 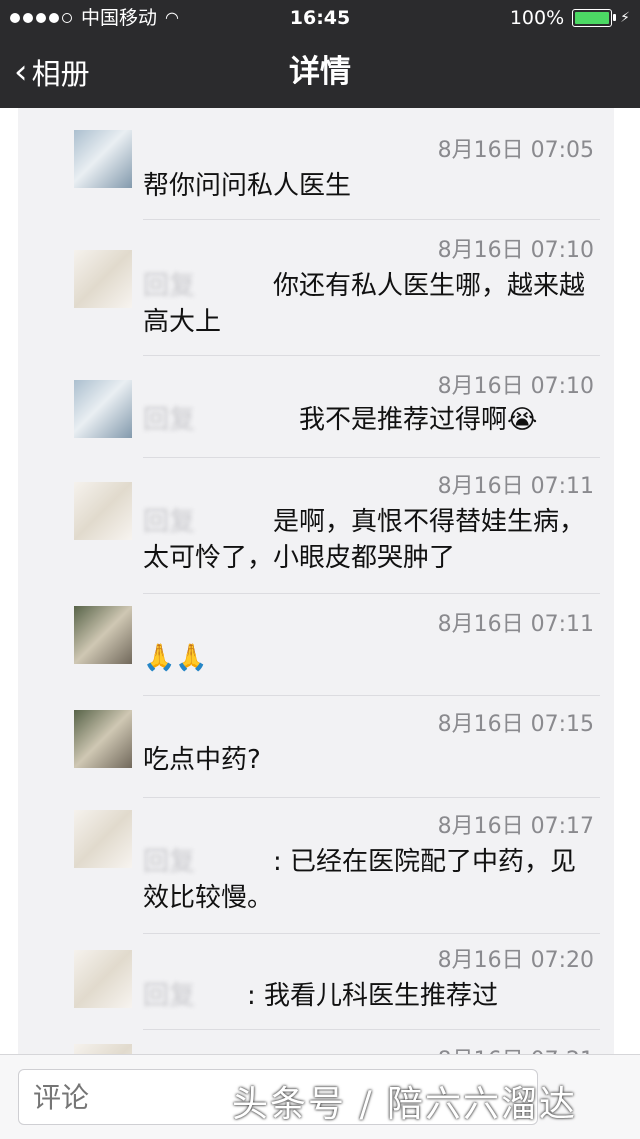 I want to click on comment-item: 8月16日 07:11 回复 是啊，真恨不得替娃生病，太可怜了，小眼皮都哭肿了, so click(x=316, y=525).